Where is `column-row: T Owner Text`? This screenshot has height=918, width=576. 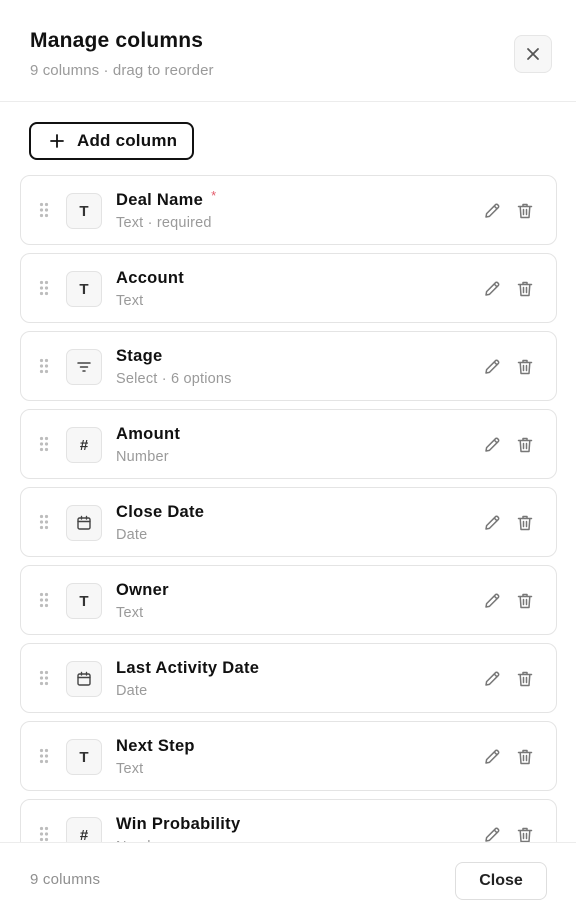
column-row: T Owner Text is located at coordinates (288, 600).